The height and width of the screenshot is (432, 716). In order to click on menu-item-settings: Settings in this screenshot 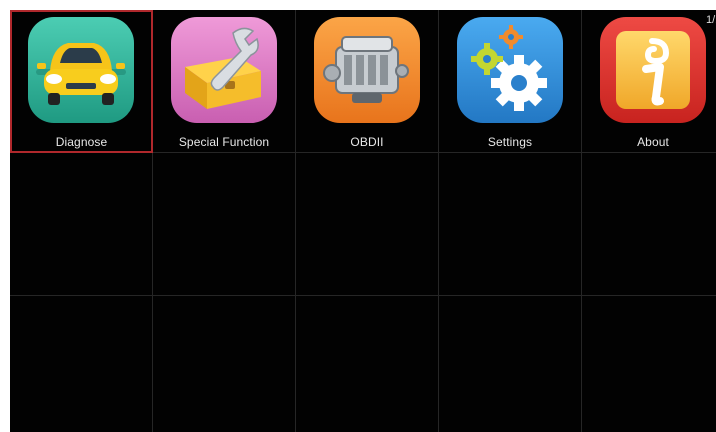, I will do `click(510, 81)`.